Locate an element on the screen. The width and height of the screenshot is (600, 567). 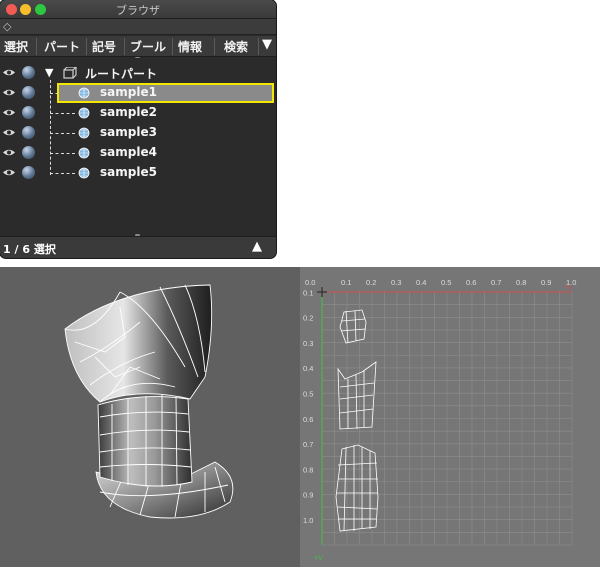
v-tick-label: 0.8 is located at coordinates (308, 469).